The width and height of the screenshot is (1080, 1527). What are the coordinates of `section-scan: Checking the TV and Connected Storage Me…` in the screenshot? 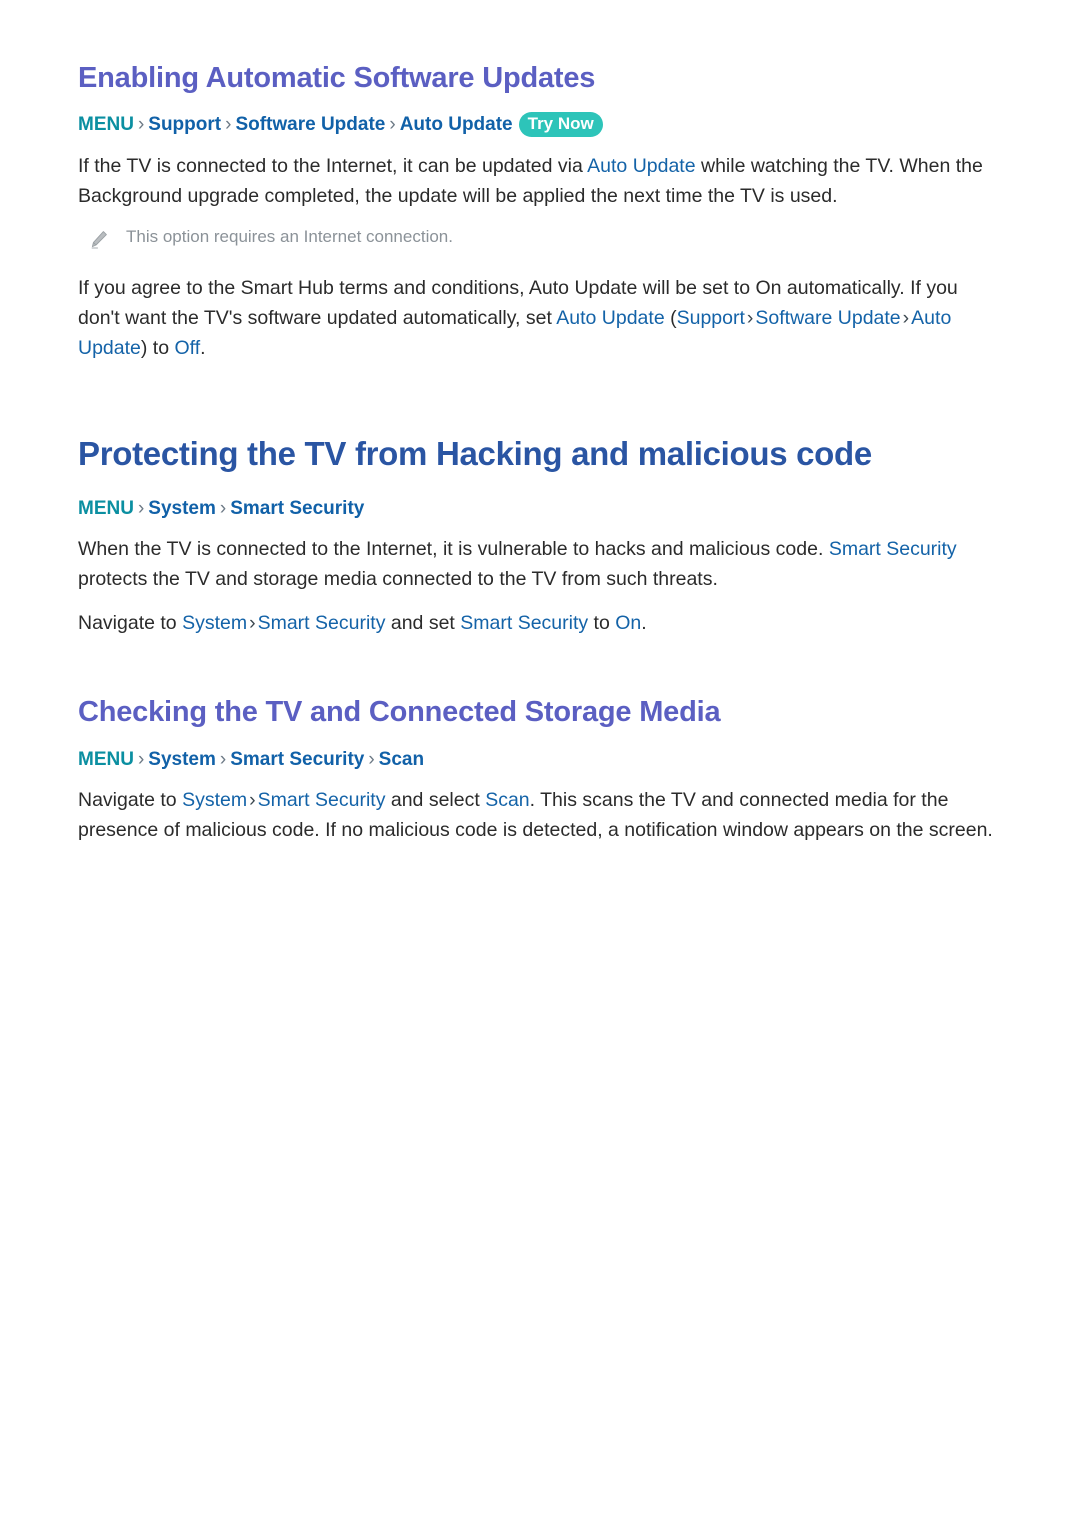 It's located at (540, 770).